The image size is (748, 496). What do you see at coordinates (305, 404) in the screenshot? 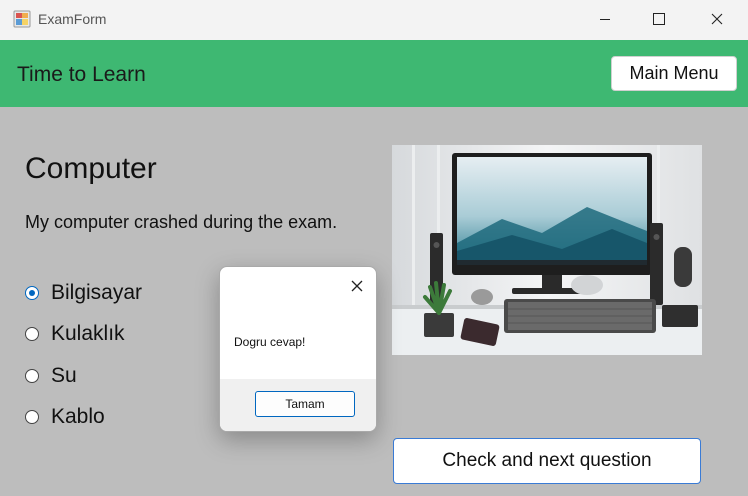
I see `ok-button: Tamam` at bounding box center [305, 404].